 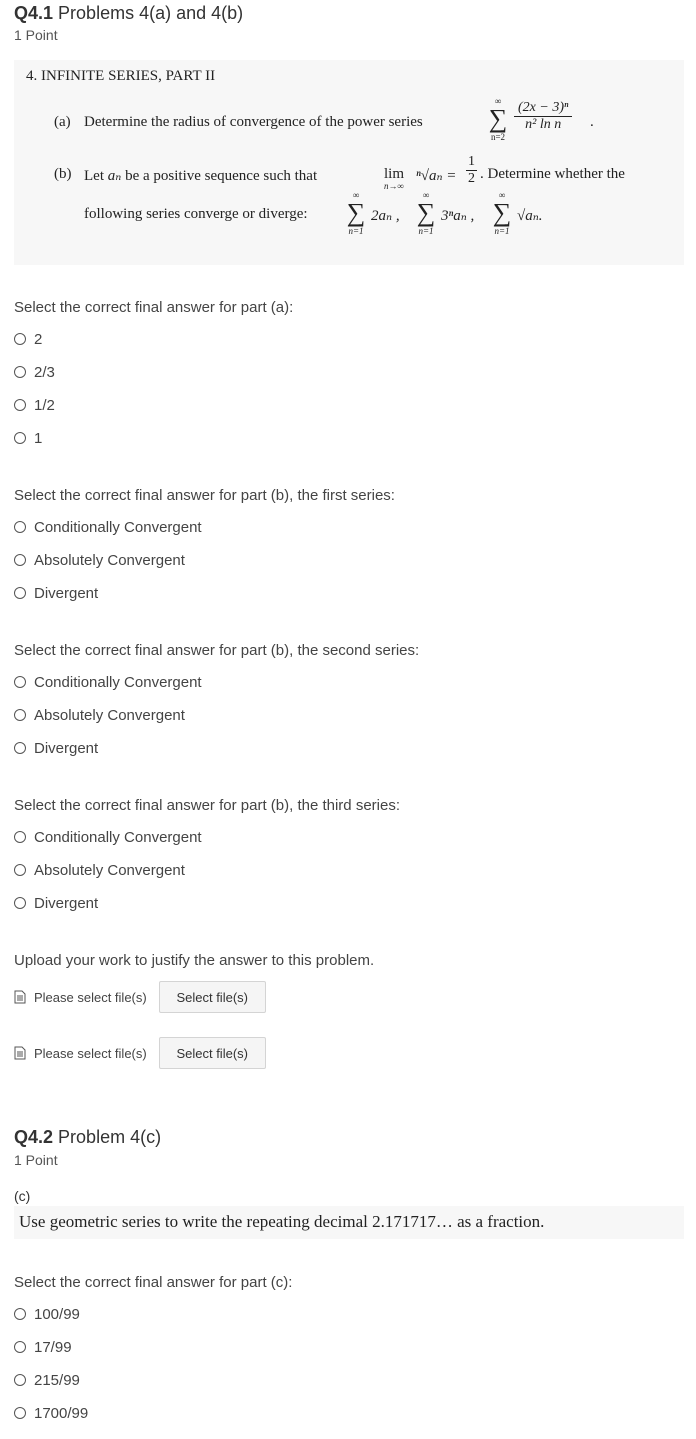 What do you see at coordinates (28, 438) in the screenshot?
I see `option-a-4: 1` at bounding box center [28, 438].